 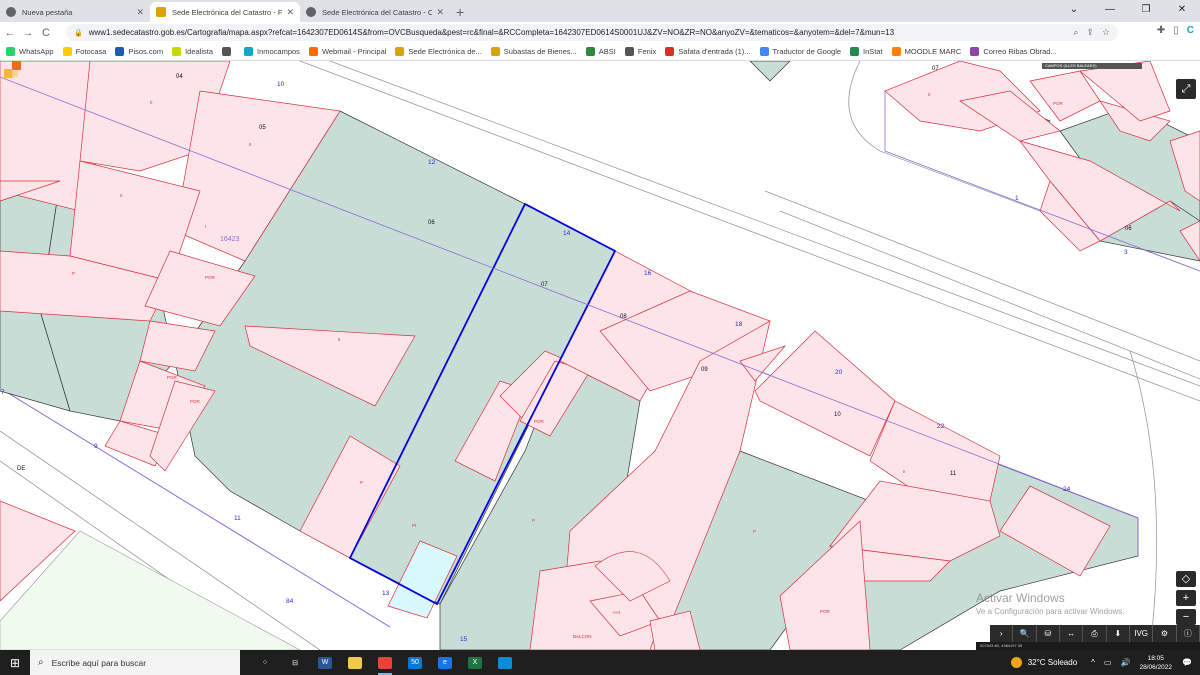 I want to click on maximize-button: ❐, so click(x=1146, y=11).